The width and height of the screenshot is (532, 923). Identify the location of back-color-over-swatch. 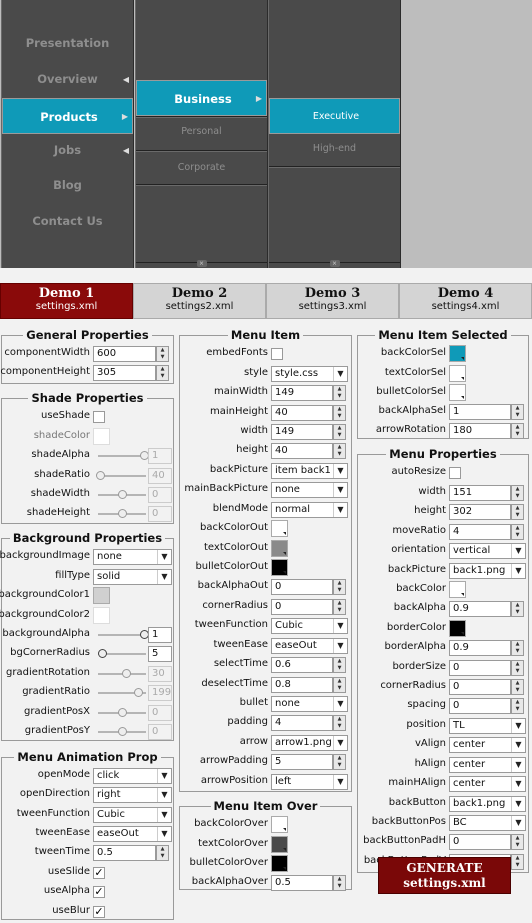
(279, 824).